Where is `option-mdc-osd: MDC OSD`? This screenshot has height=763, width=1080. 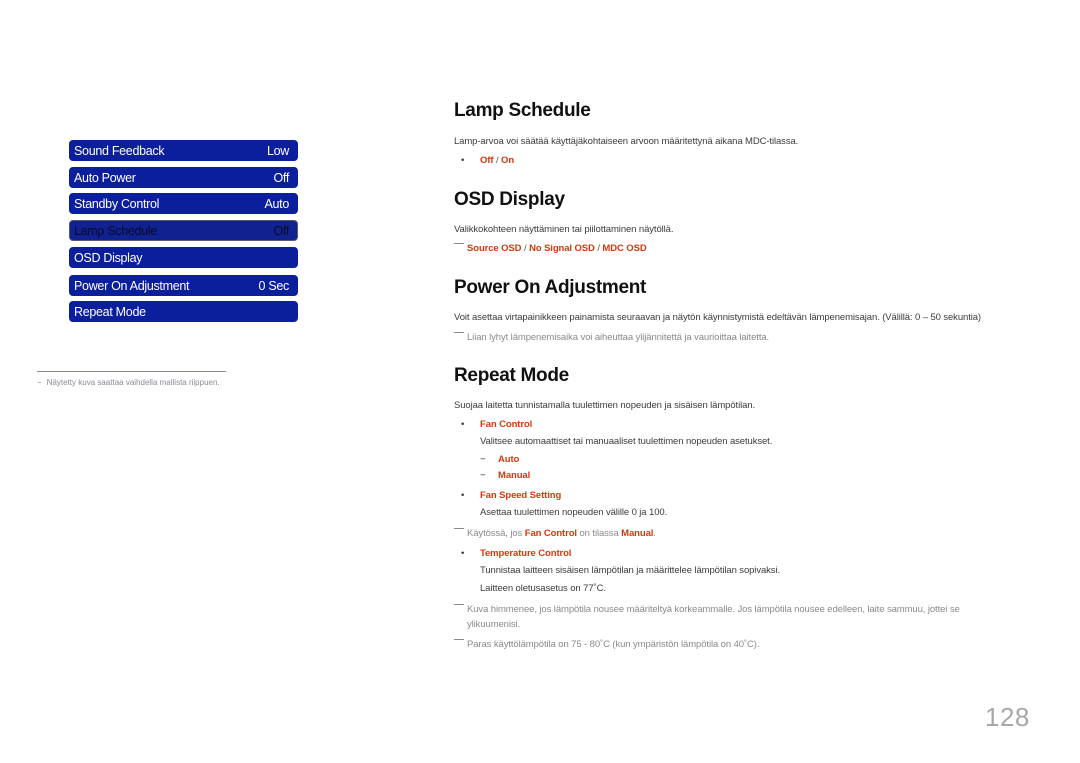 option-mdc-osd: MDC OSD is located at coordinates (624, 248).